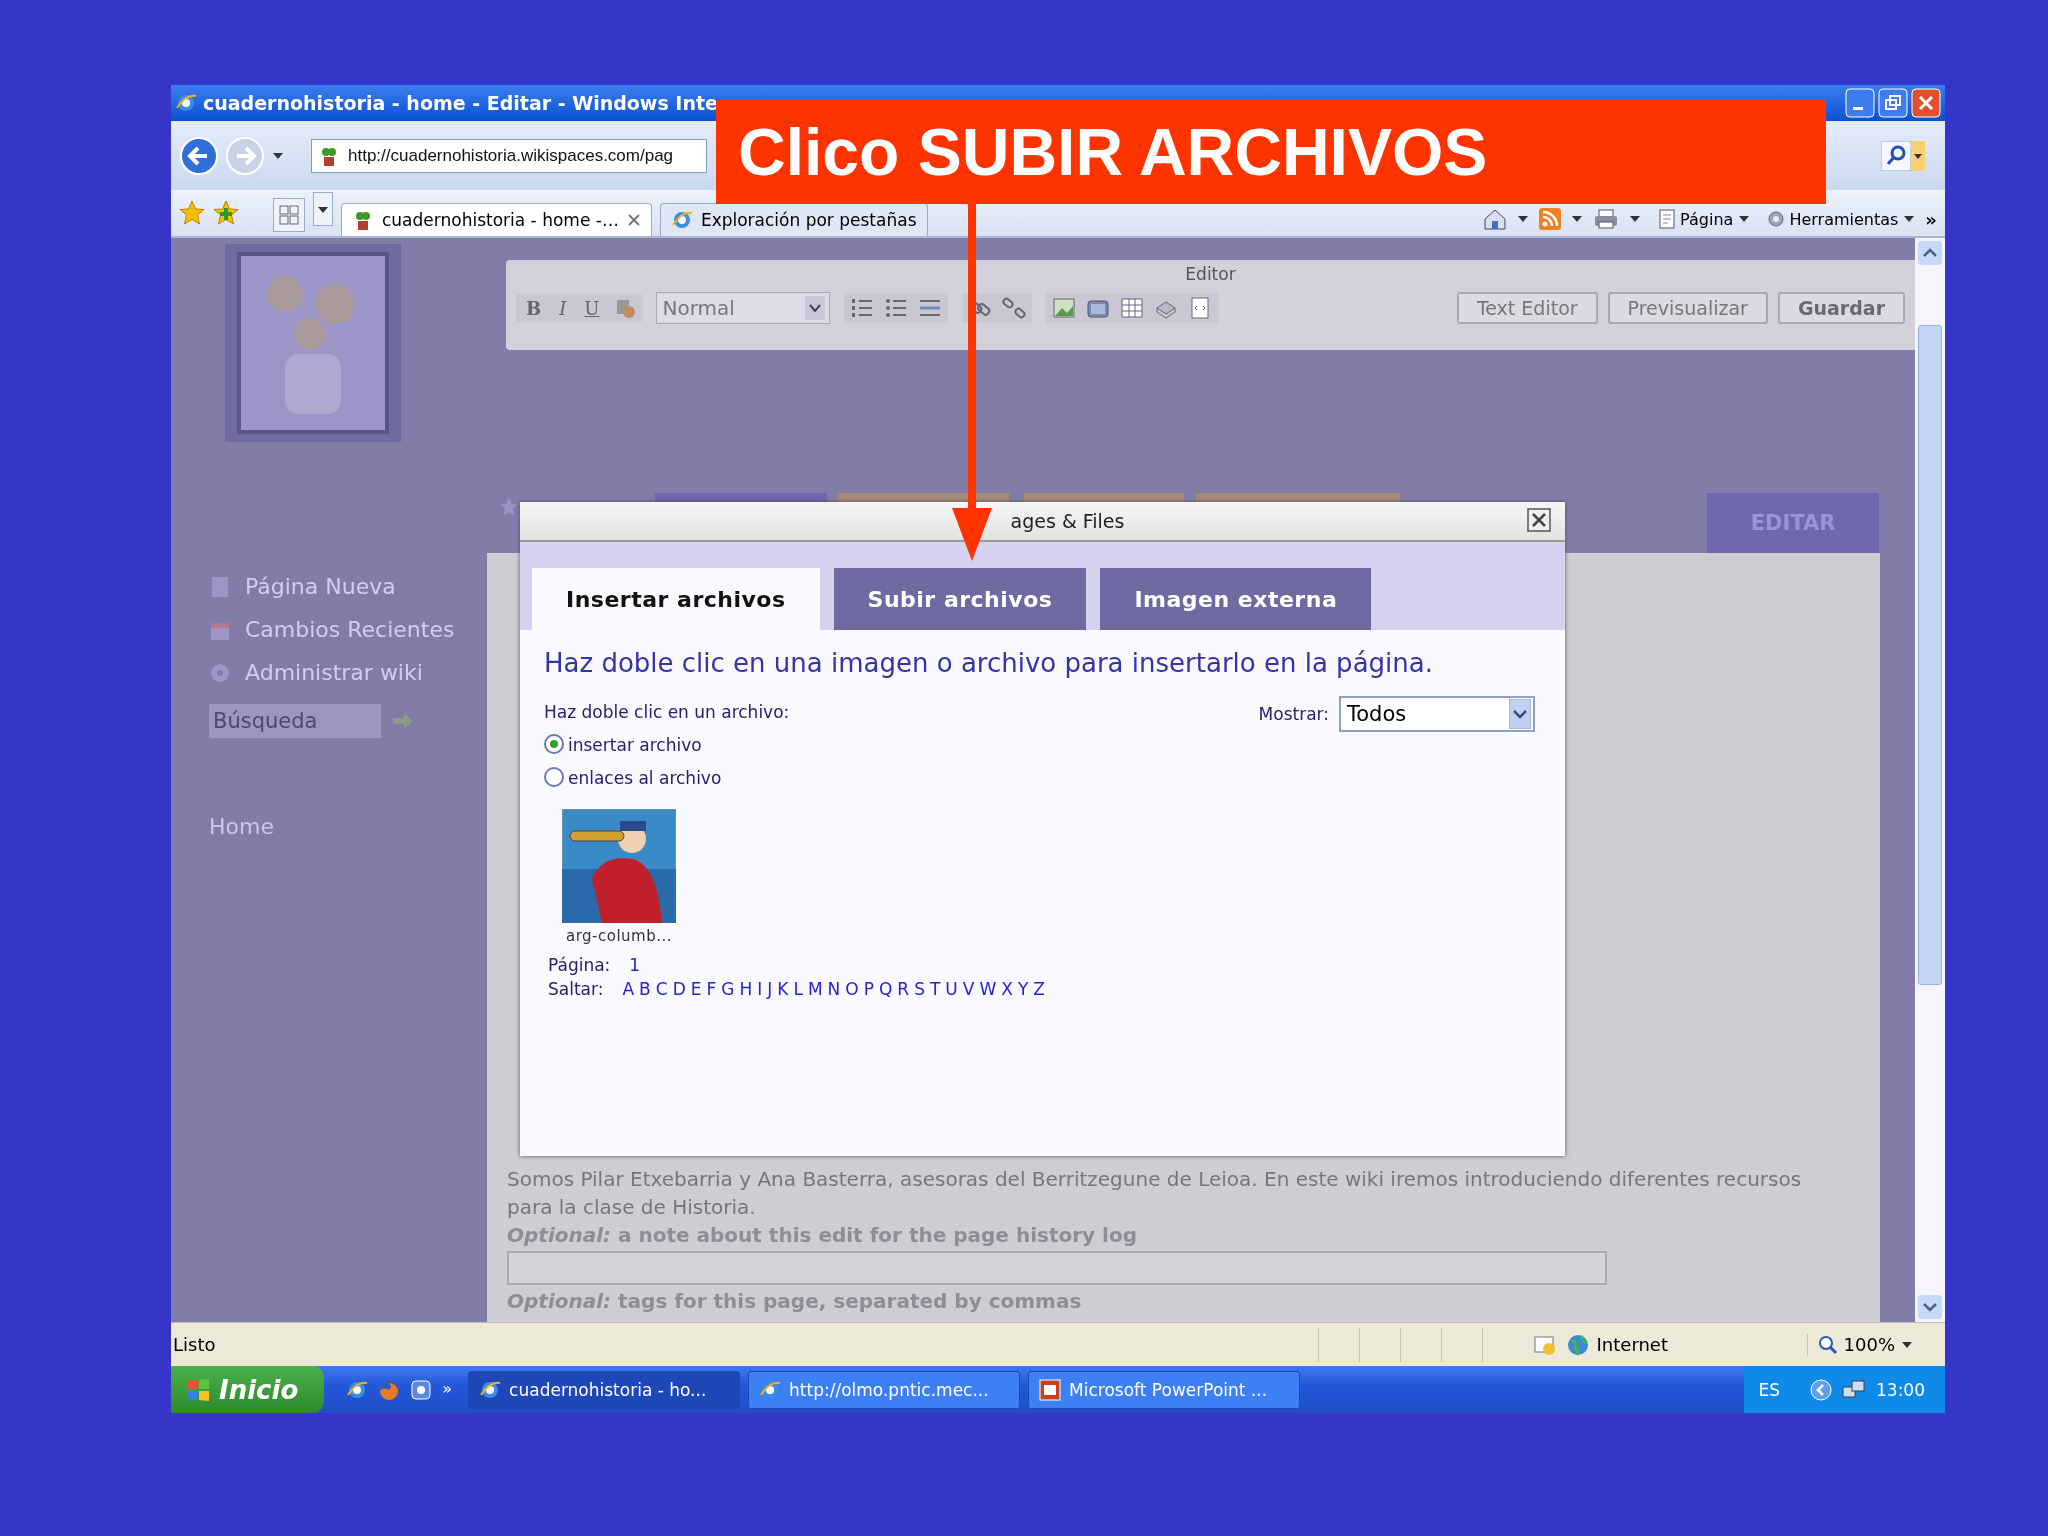 The height and width of the screenshot is (1536, 2048). I want to click on search-field: Búsqueda, so click(295, 721).